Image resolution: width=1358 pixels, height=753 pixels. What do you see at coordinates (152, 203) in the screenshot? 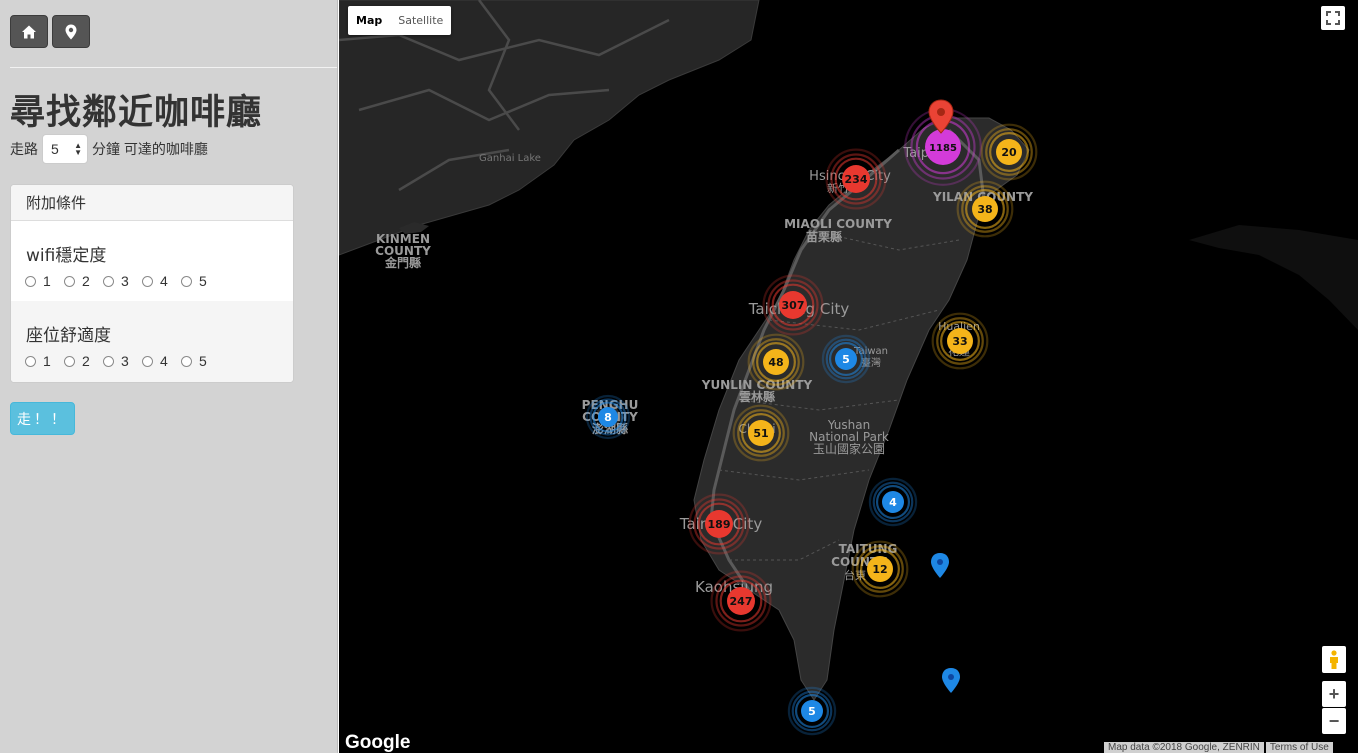
I see `filter-panel-heading: 附加條件` at bounding box center [152, 203].